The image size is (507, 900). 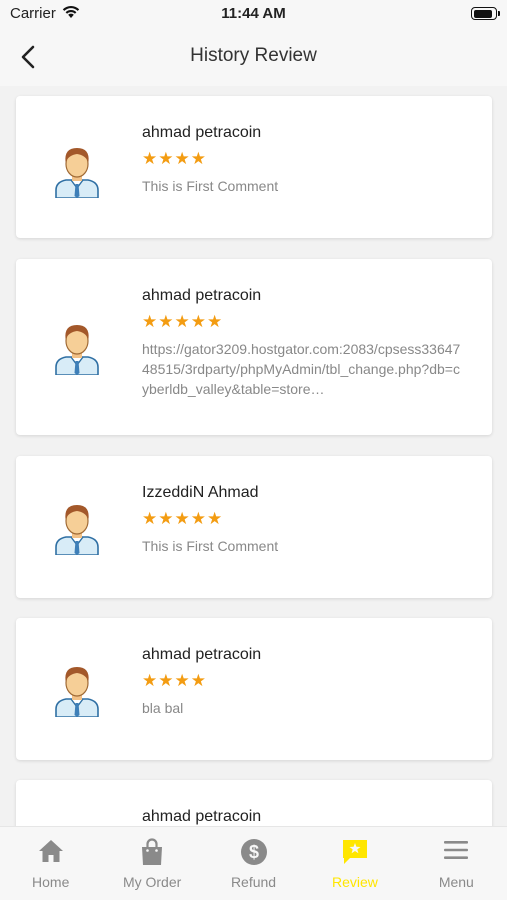 I want to click on review-comment: bla bal, so click(x=163, y=708).